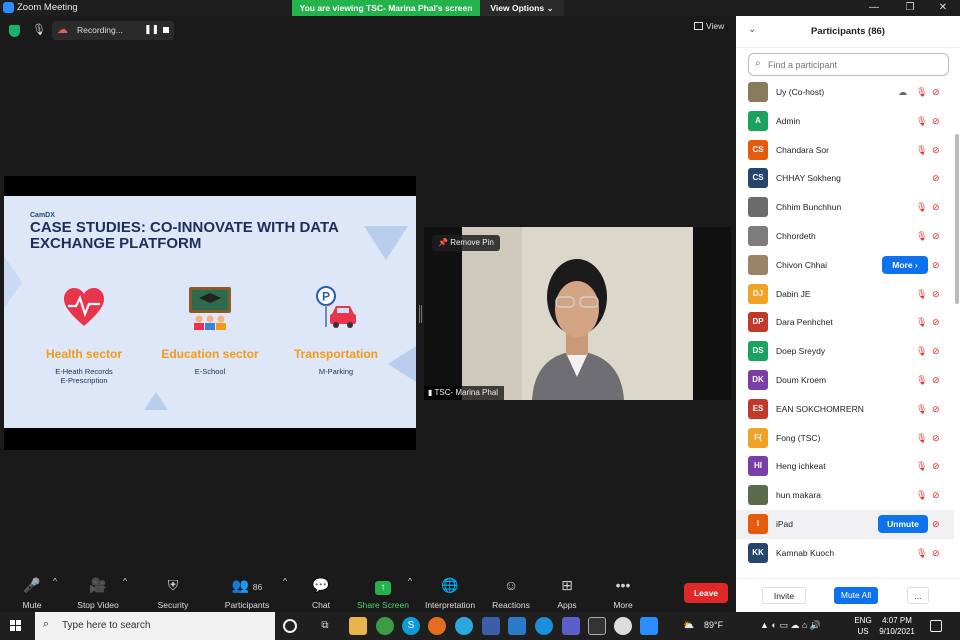  Describe the element at coordinates (903, 523) in the screenshot. I see `unmute-button: Unmute` at that location.